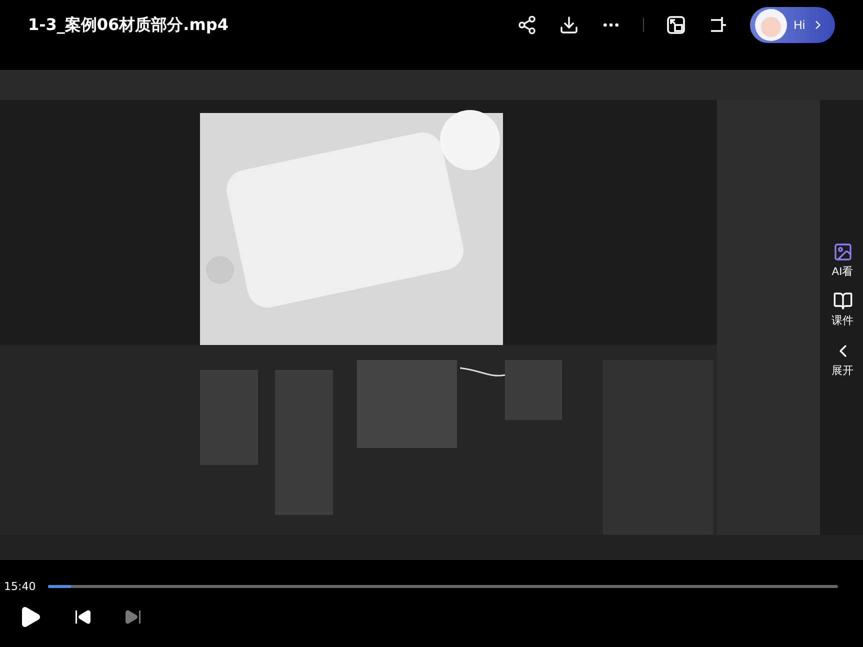  Describe the element at coordinates (676, 25) in the screenshot. I see `picture-in-picture-icon` at that location.